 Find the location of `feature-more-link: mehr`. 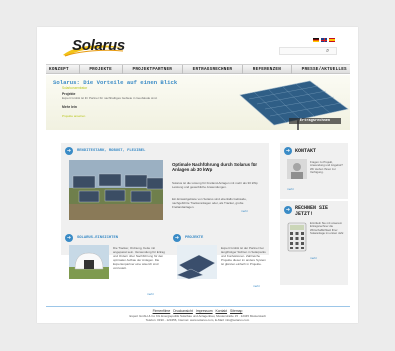

feature-more-link: mehr is located at coordinates (244, 211).